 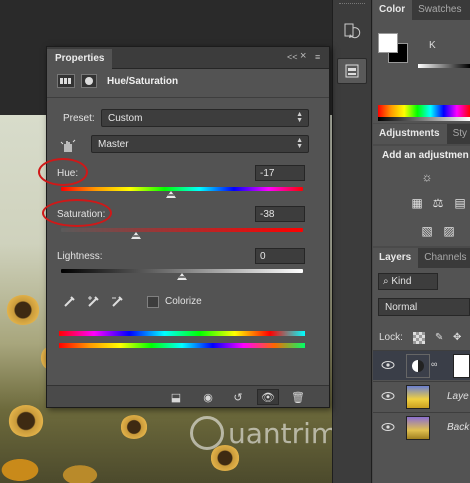 I want to click on lock-label: Lock:, so click(x=391, y=337).